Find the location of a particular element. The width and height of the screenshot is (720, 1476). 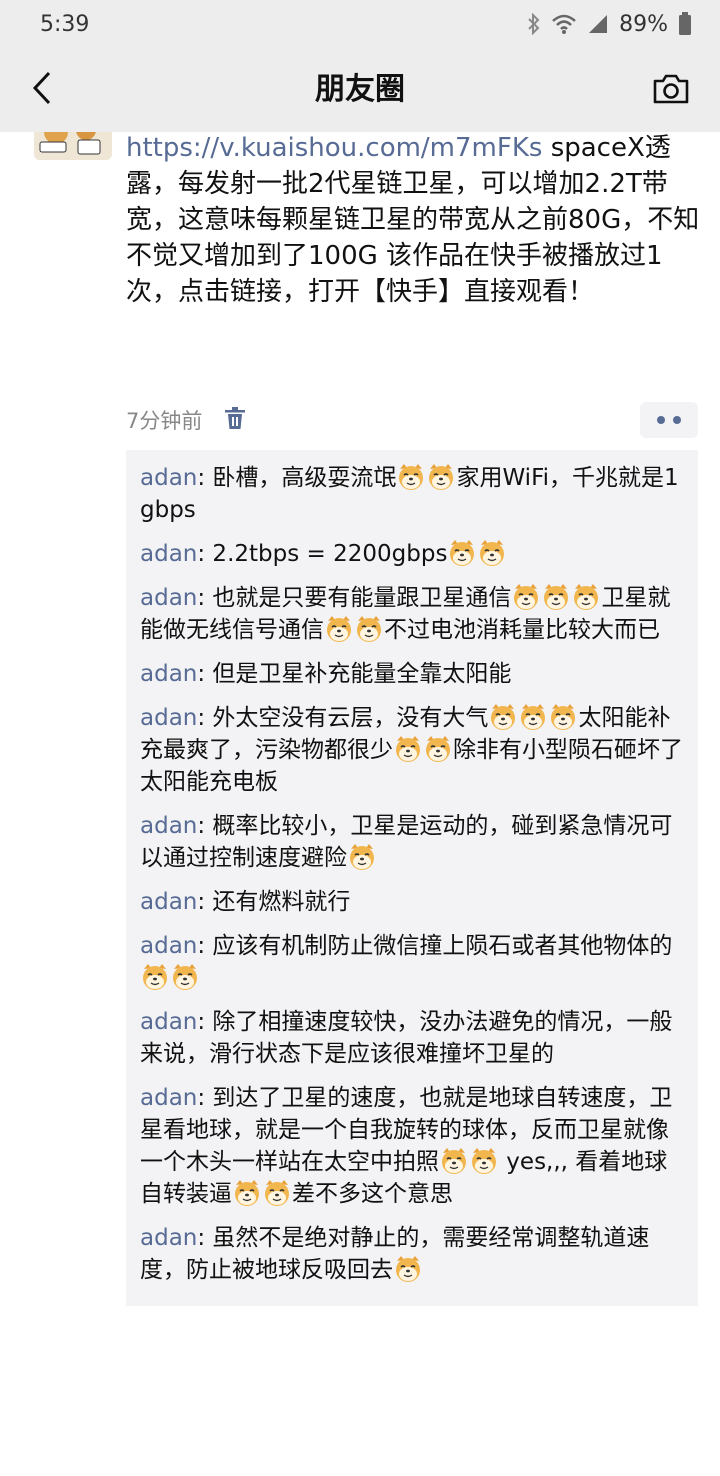

wifi-icon is located at coordinates (564, 24).